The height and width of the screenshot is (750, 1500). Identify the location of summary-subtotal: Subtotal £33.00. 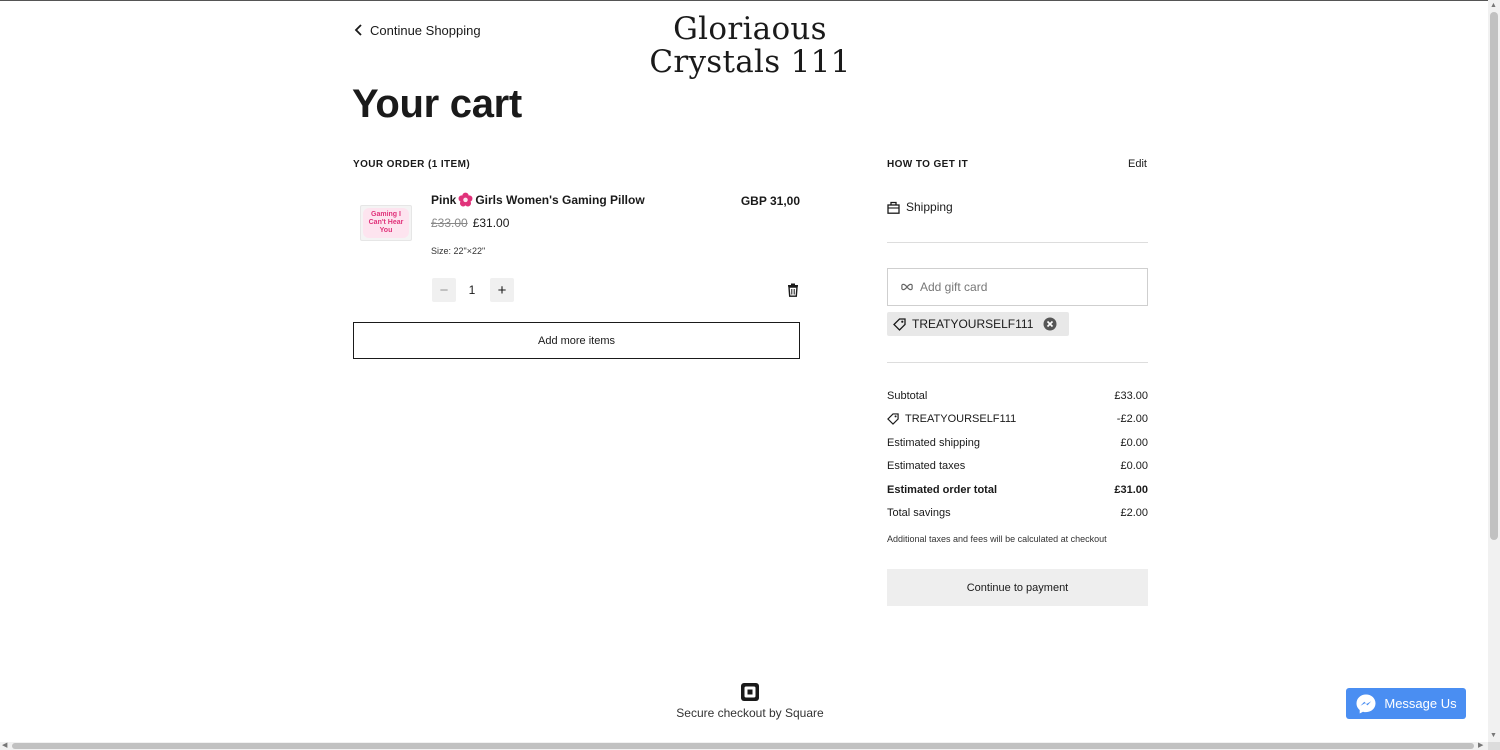
(1017, 396).